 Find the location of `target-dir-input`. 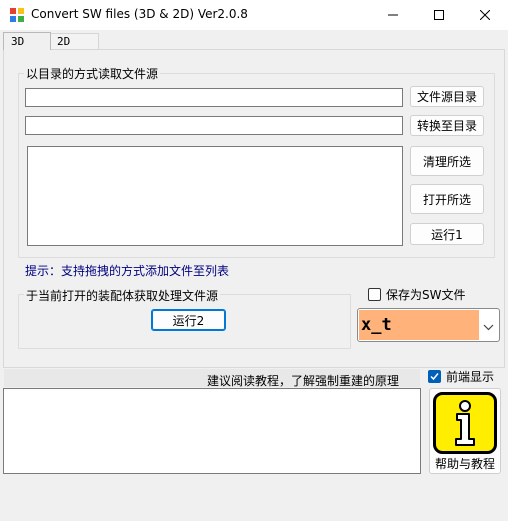

target-dir-input is located at coordinates (214, 125).